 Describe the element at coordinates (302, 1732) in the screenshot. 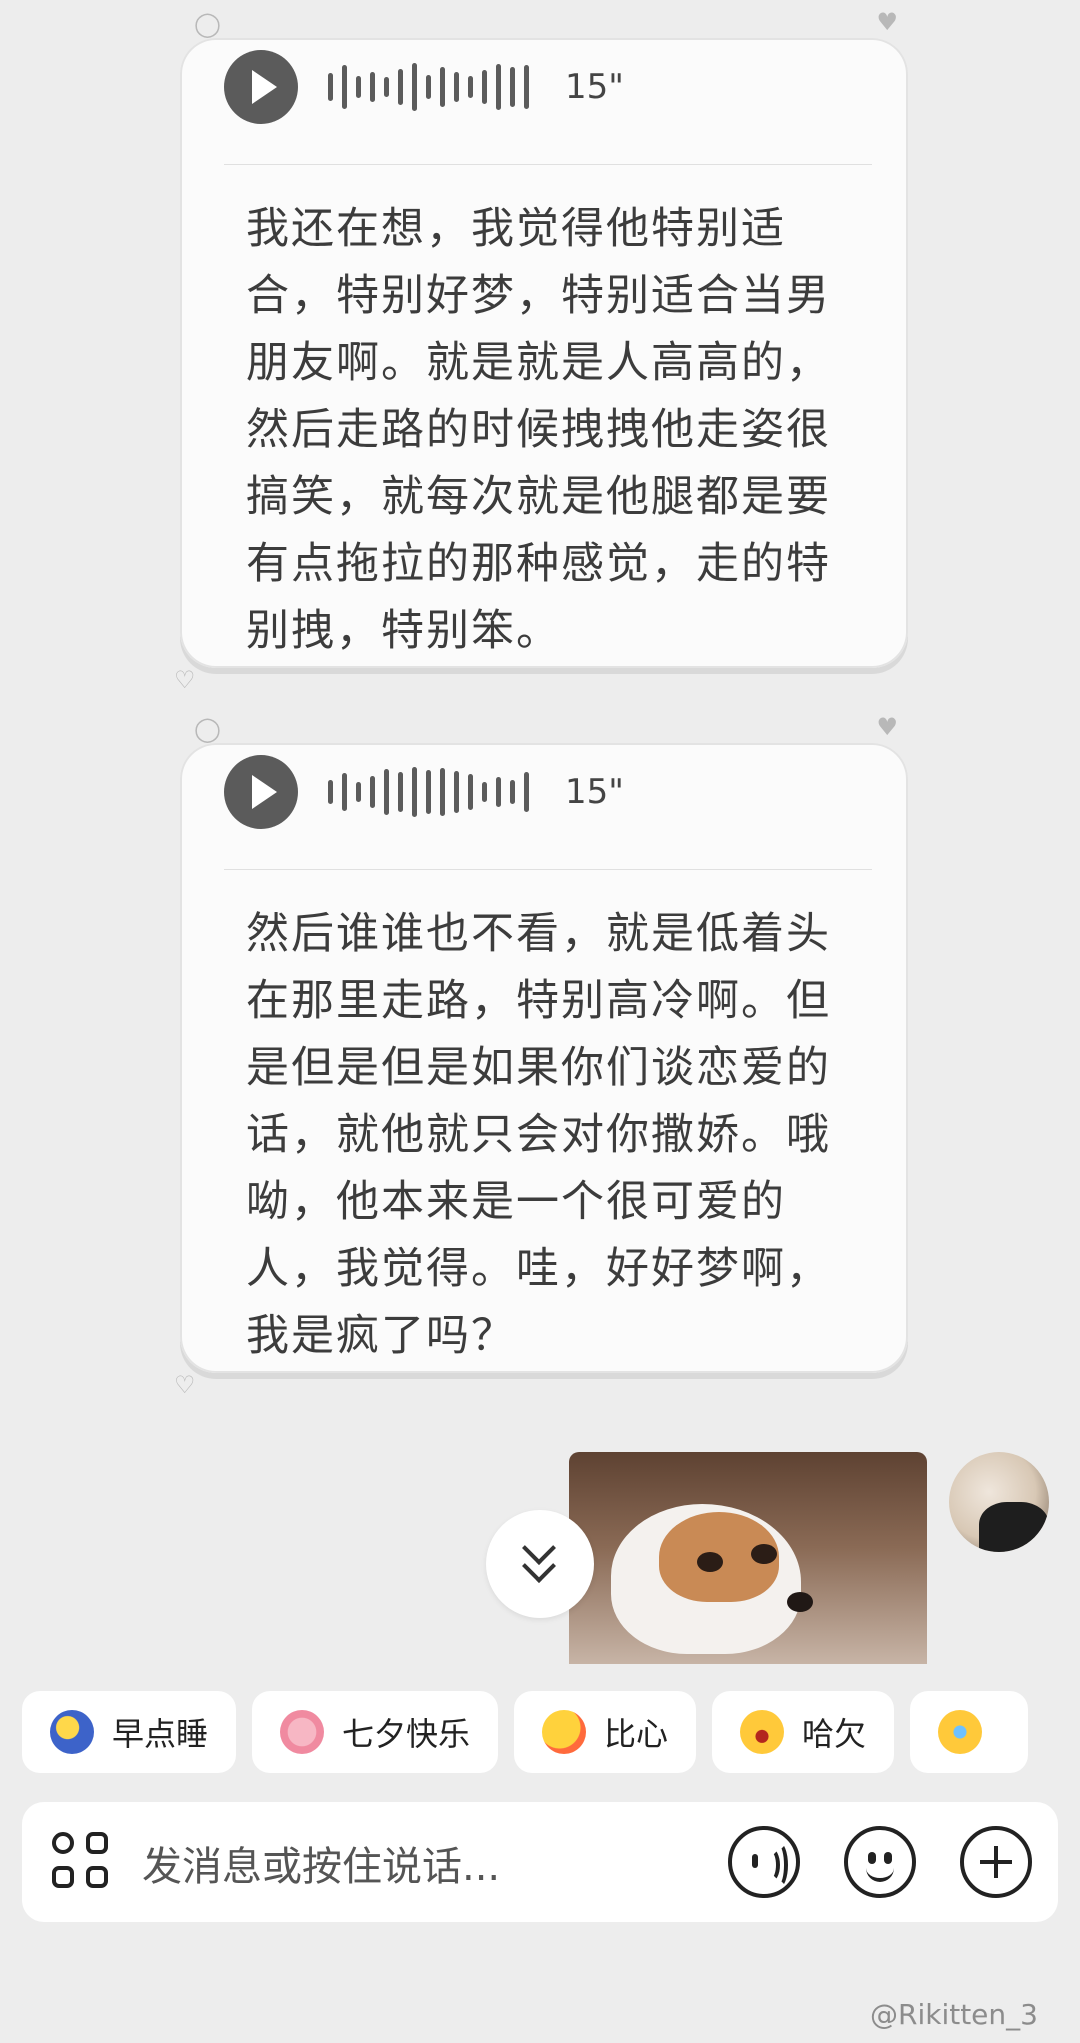

I see `bird-icon` at that location.